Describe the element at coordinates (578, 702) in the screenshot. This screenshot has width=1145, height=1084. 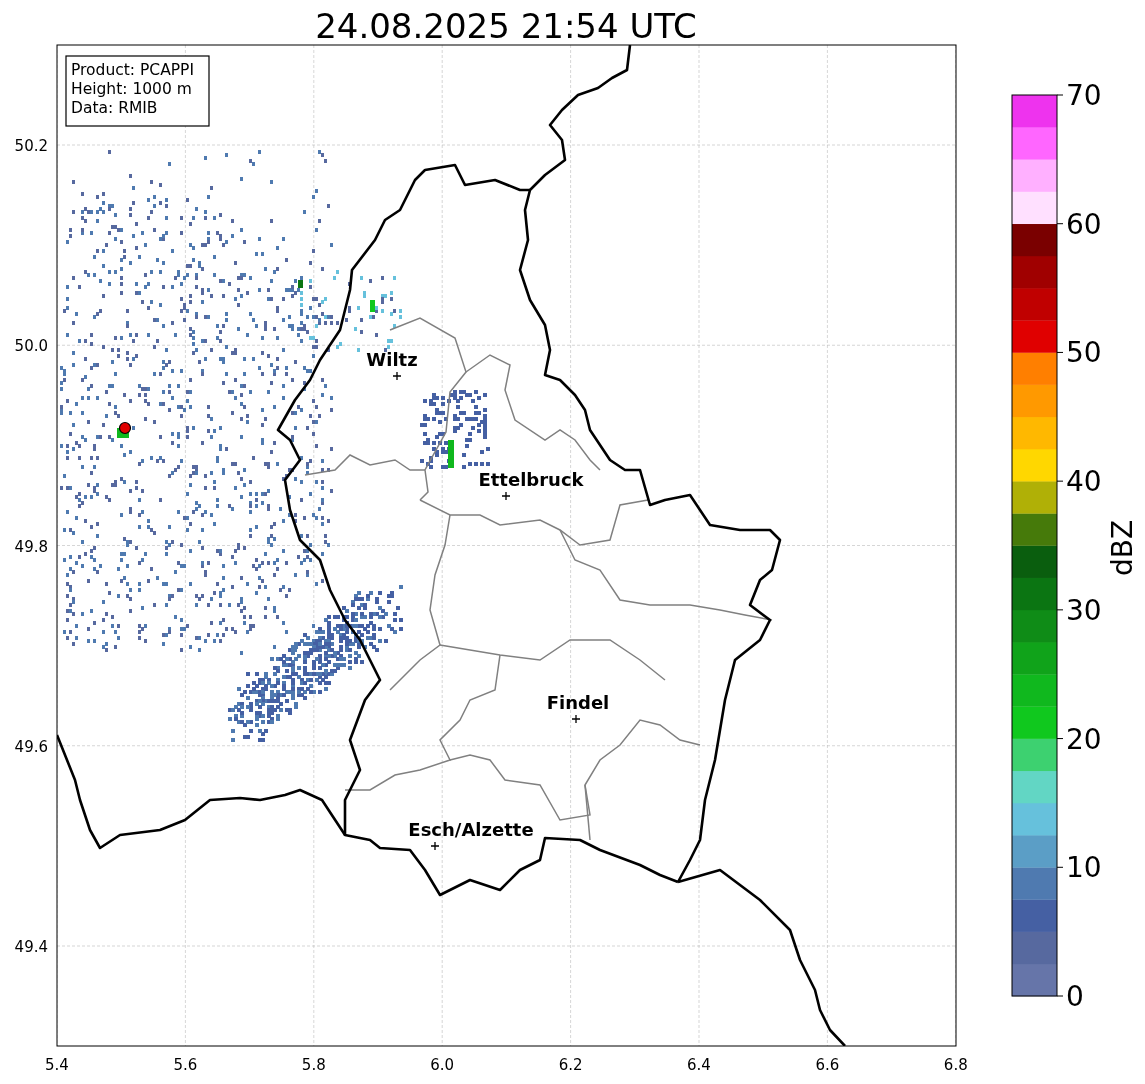
I see `city-label: Findel` at that location.